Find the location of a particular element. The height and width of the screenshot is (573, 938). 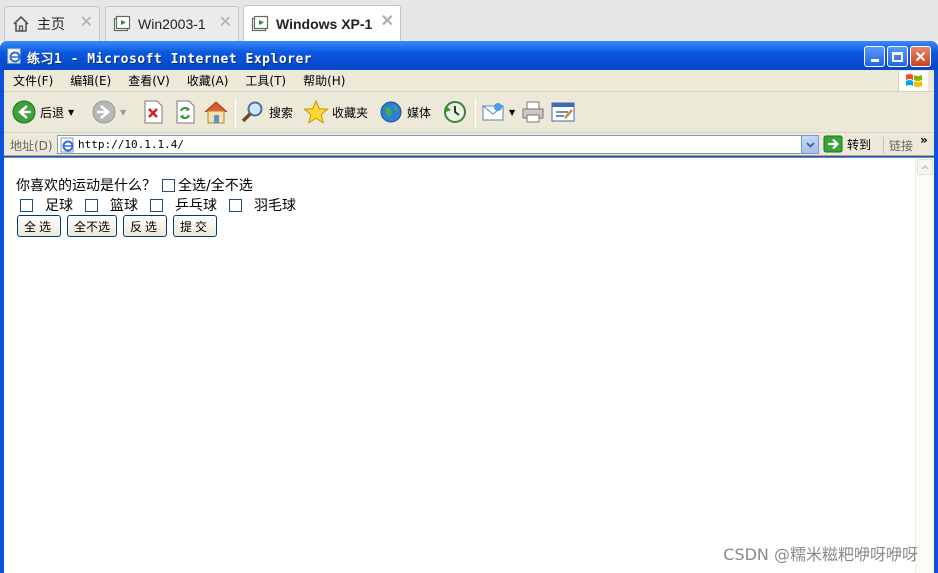

edit-page-icon is located at coordinates (563, 112).